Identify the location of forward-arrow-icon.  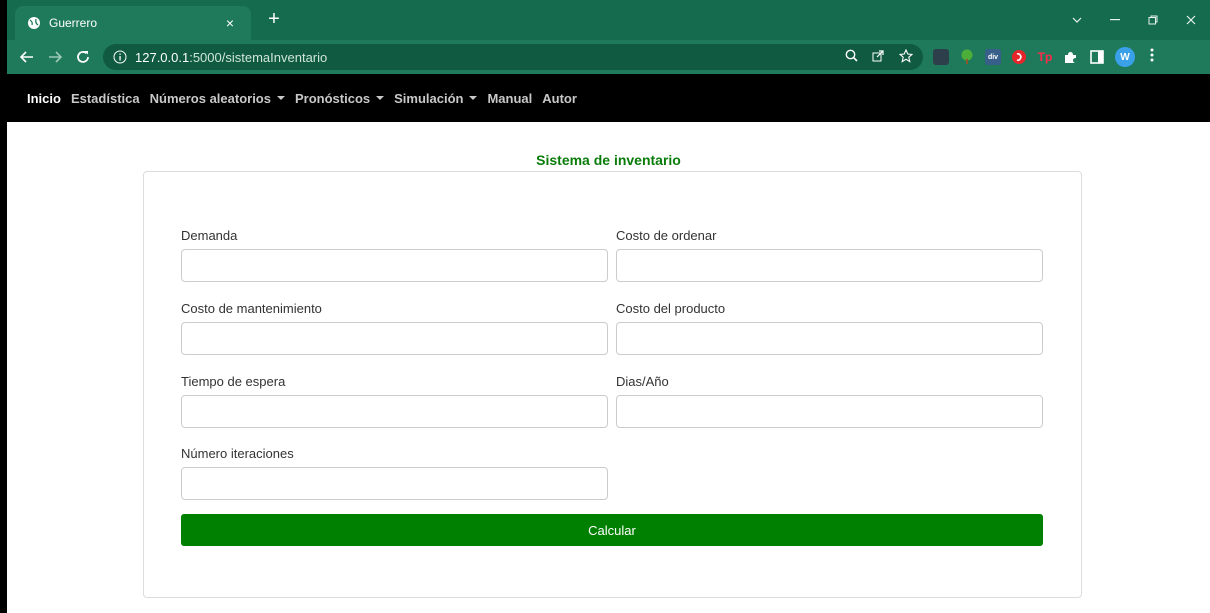
(55, 57).